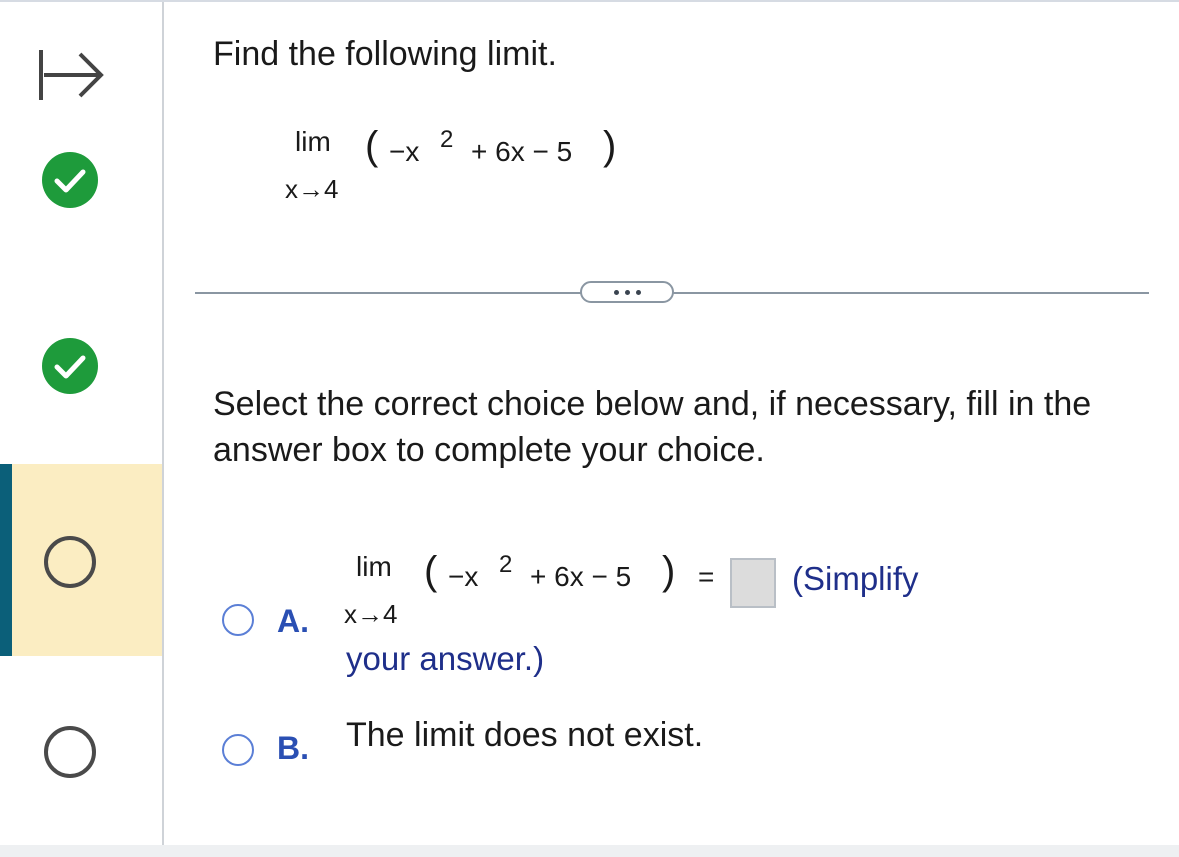 Image resolution: width=1179 pixels, height=857 pixels. I want to click on choice-a-letter: A., so click(293, 621).